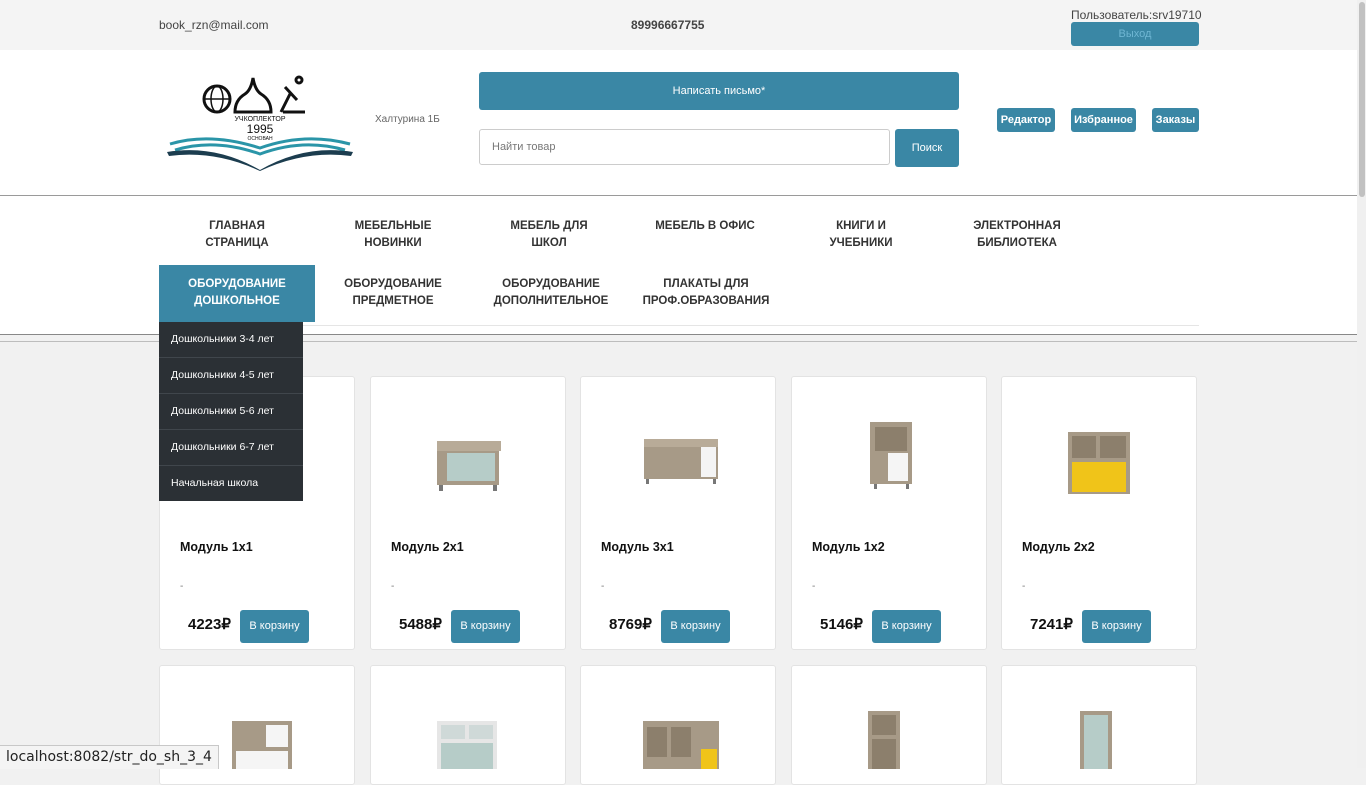 Image resolution: width=1366 pixels, height=785 pixels. I want to click on product-card: Модуль 2х1 - 5488₽ В корзину, so click(468, 513).